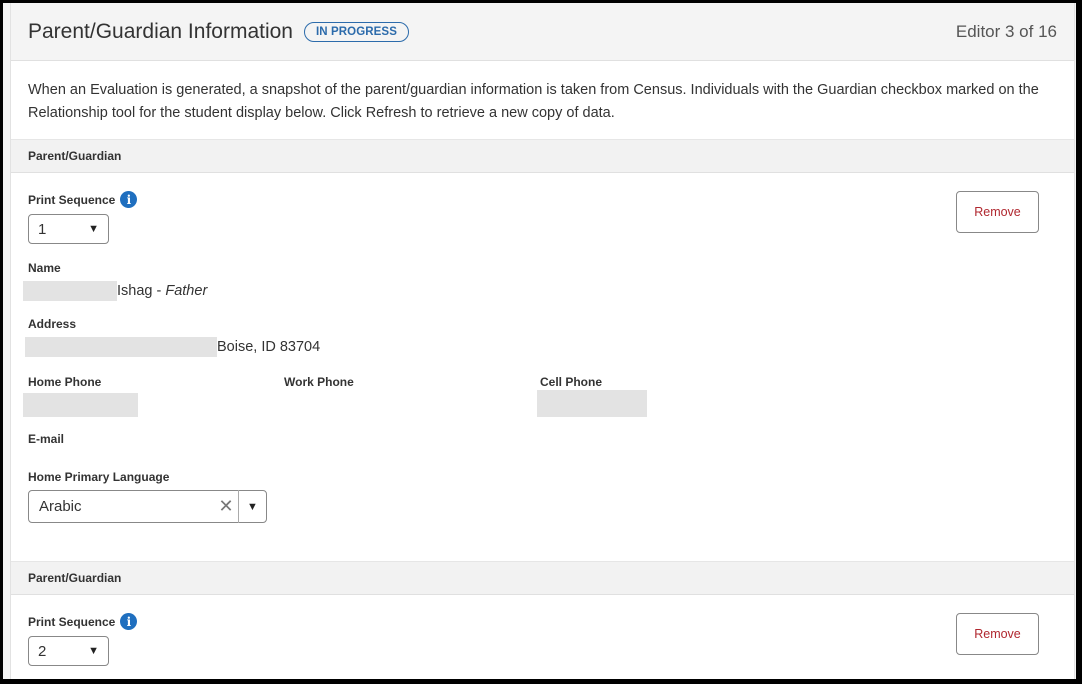 The height and width of the screenshot is (684, 1082). Describe the element at coordinates (592, 403) in the screenshot. I see `redacted-cell-phone` at that location.